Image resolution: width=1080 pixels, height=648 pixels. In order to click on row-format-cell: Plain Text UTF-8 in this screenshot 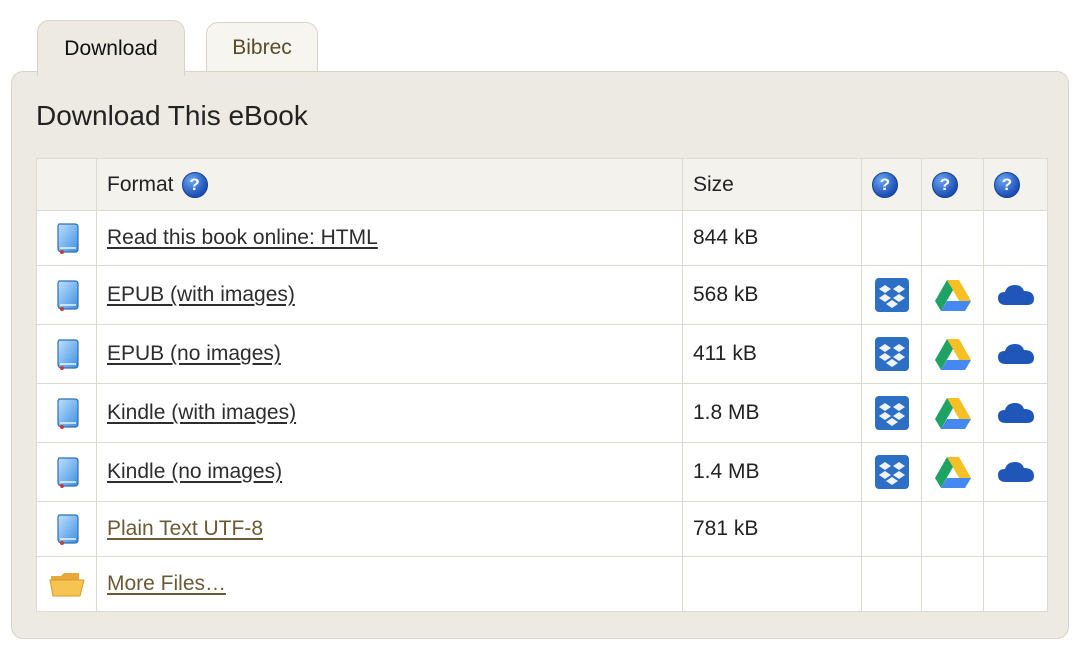, I will do `click(389, 529)`.